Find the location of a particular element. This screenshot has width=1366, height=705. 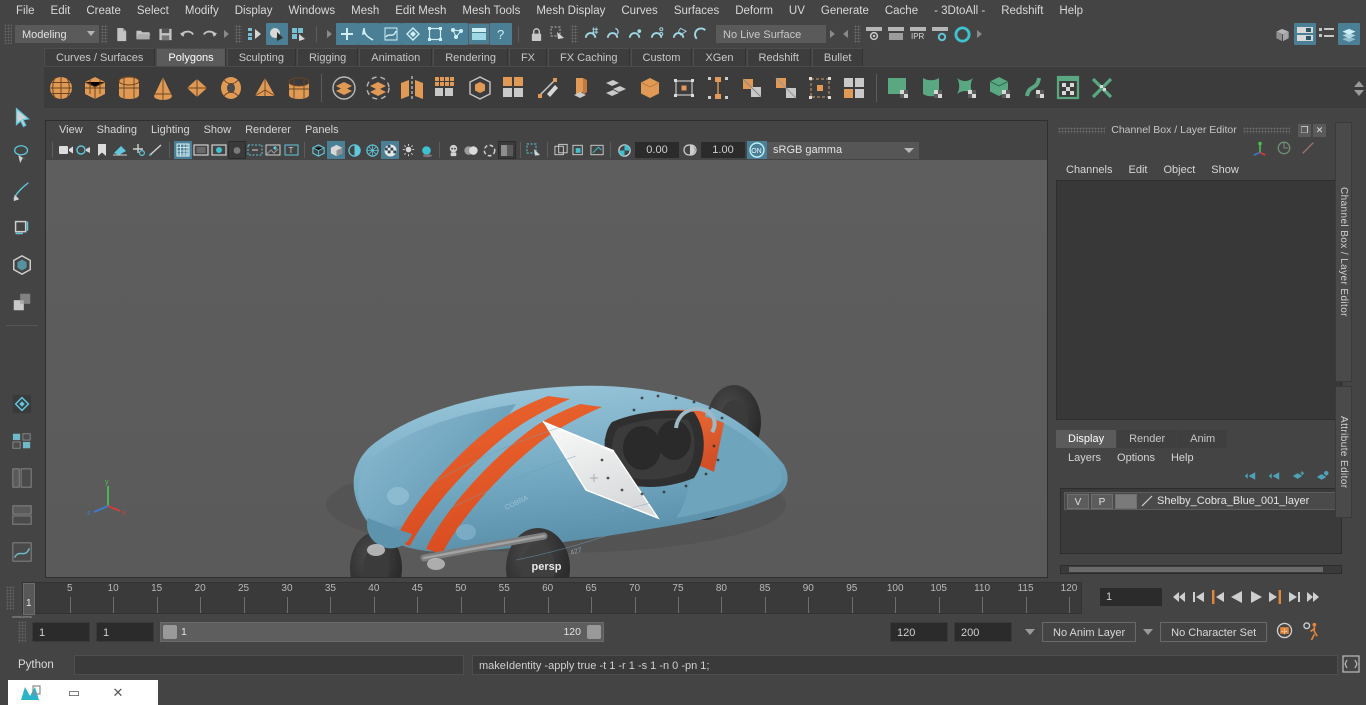

menu-create: Create is located at coordinates (103, 11).